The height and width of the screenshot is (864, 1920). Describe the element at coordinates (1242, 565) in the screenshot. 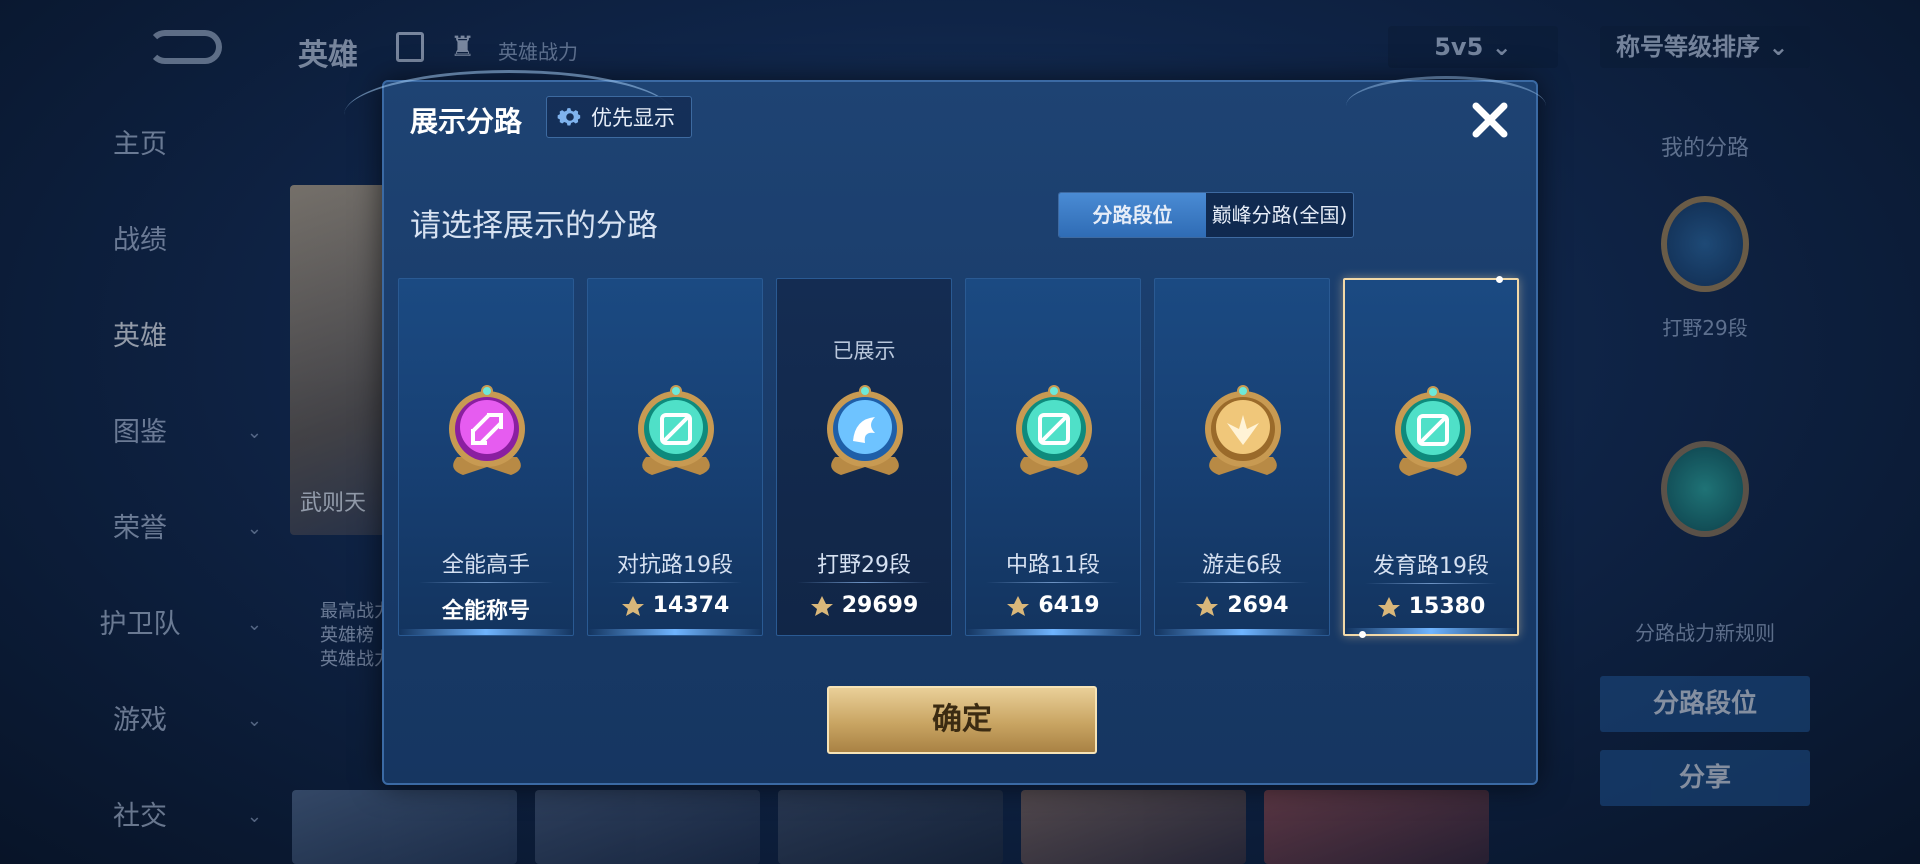

I see `lane-name: 游走6段` at that location.